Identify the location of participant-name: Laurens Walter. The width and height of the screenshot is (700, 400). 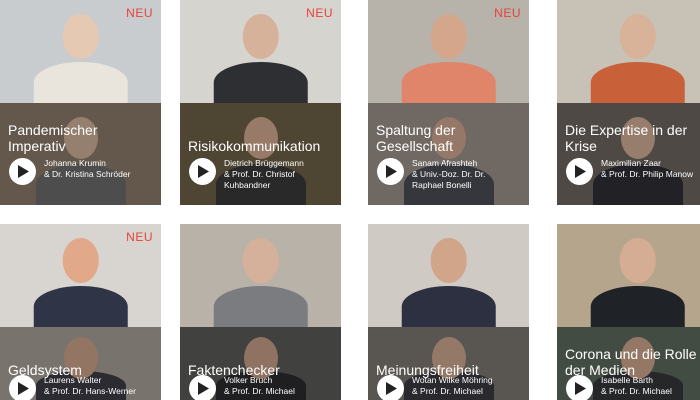
(73, 380).